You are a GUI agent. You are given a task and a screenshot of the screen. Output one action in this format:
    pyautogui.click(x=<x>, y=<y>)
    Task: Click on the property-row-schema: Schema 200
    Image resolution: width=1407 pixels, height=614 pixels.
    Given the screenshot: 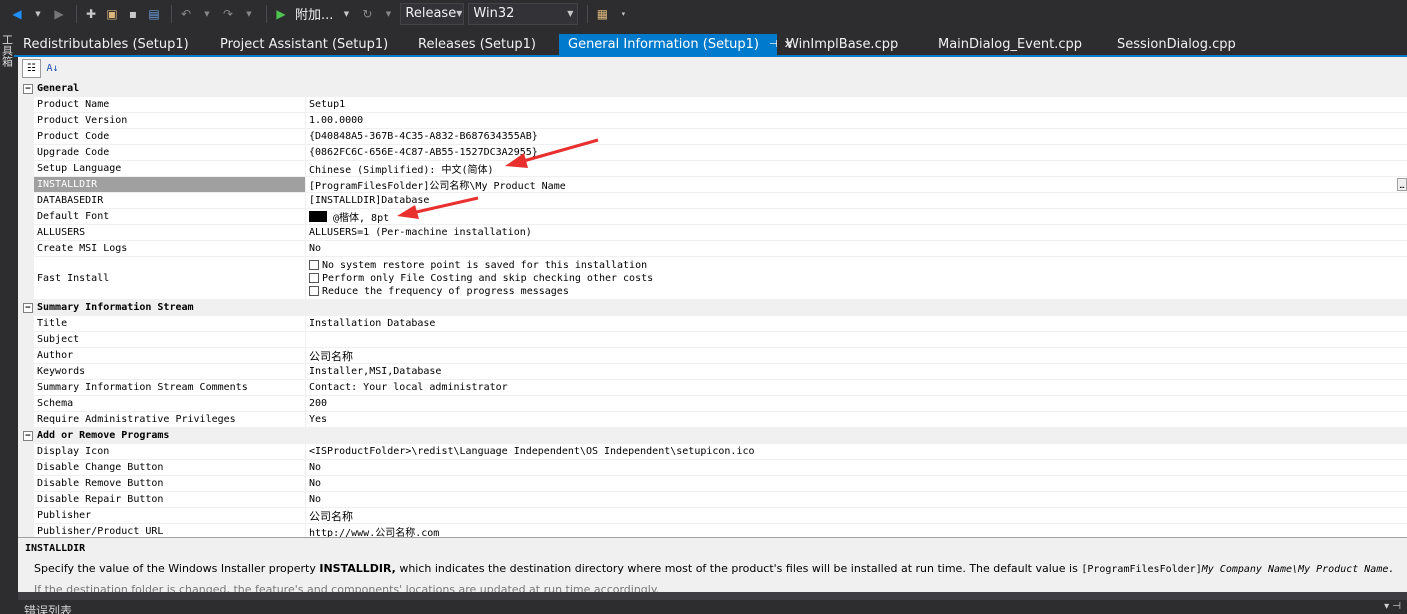 What is the action you would take?
    pyautogui.click(x=712, y=404)
    